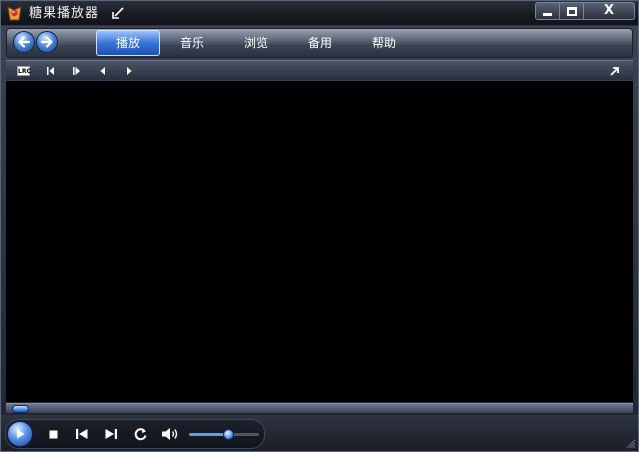  What do you see at coordinates (319, 70) in the screenshot?
I see `tool-bar: LRC` at bounding box center [319, 70].